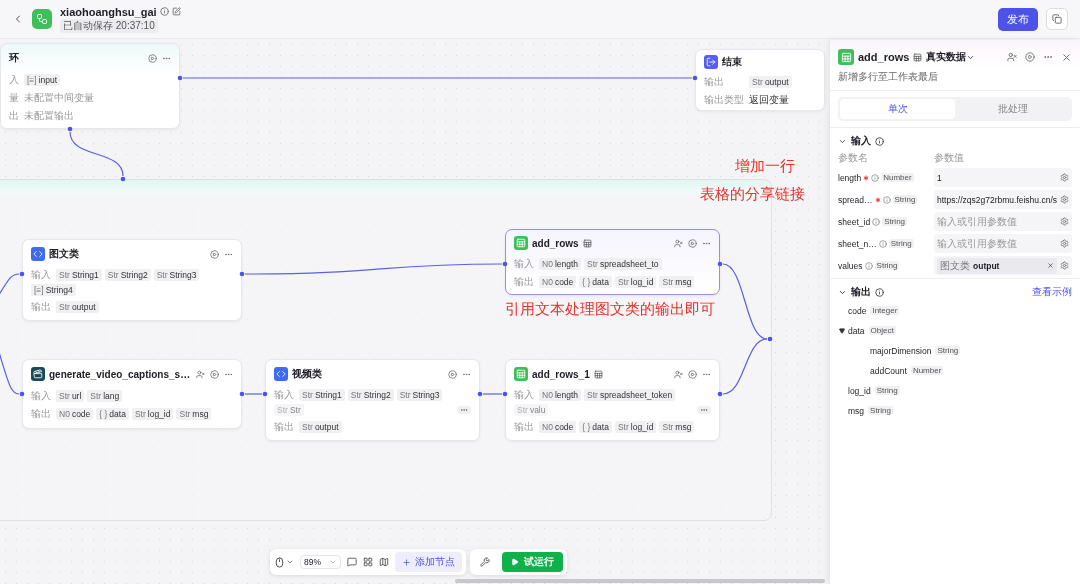  What do you see at coordinates (132, 394) in the screenshot?
I see `workflow-node: generate_video_captions_s… 输入 Str url Str lang 输出 N0 code { } data Str log_id Str msg` at bounding box center [132, 394].